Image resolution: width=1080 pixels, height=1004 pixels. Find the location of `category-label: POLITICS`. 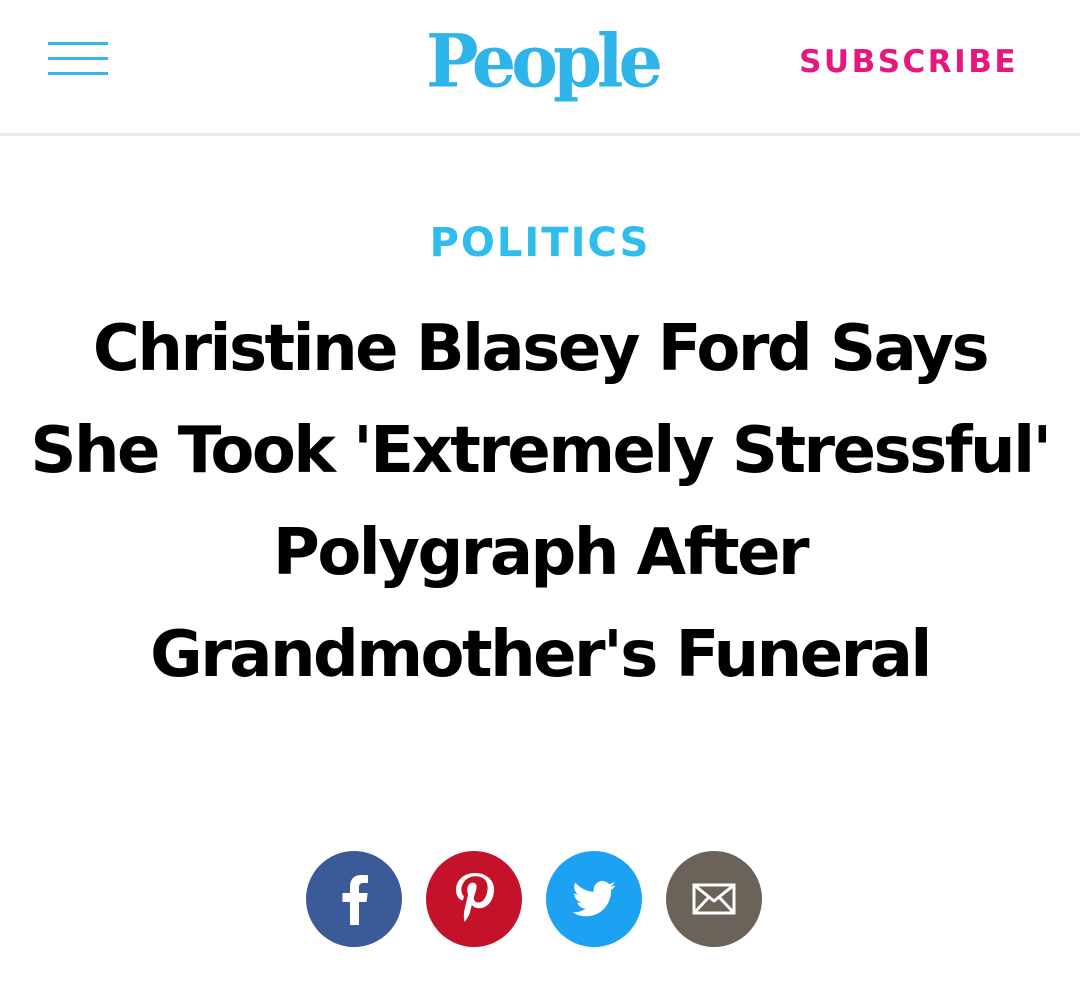

category-label: POLITICS is located at coordinates (540, 243).